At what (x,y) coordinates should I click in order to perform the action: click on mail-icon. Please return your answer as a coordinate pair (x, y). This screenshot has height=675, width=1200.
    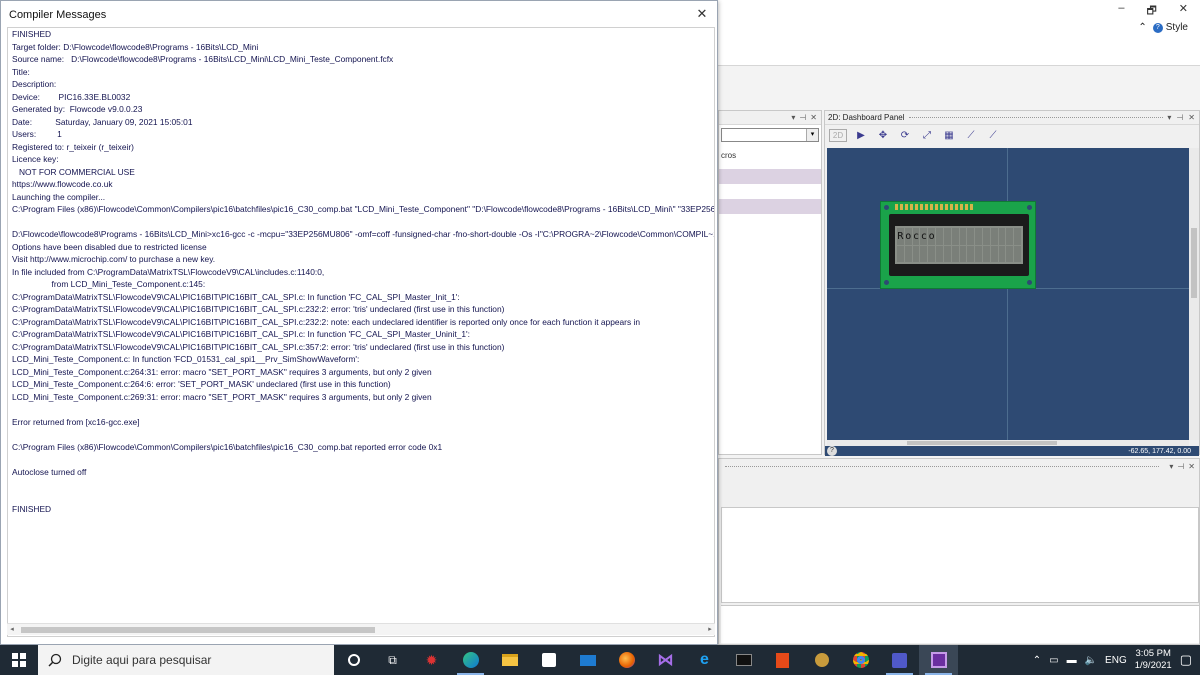
    Looking at the image, I should click on (587, 660).